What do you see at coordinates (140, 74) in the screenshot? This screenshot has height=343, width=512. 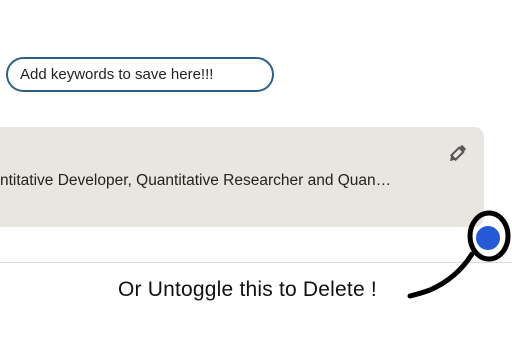 I see `keyword-input` at bounding box center [140, 74].